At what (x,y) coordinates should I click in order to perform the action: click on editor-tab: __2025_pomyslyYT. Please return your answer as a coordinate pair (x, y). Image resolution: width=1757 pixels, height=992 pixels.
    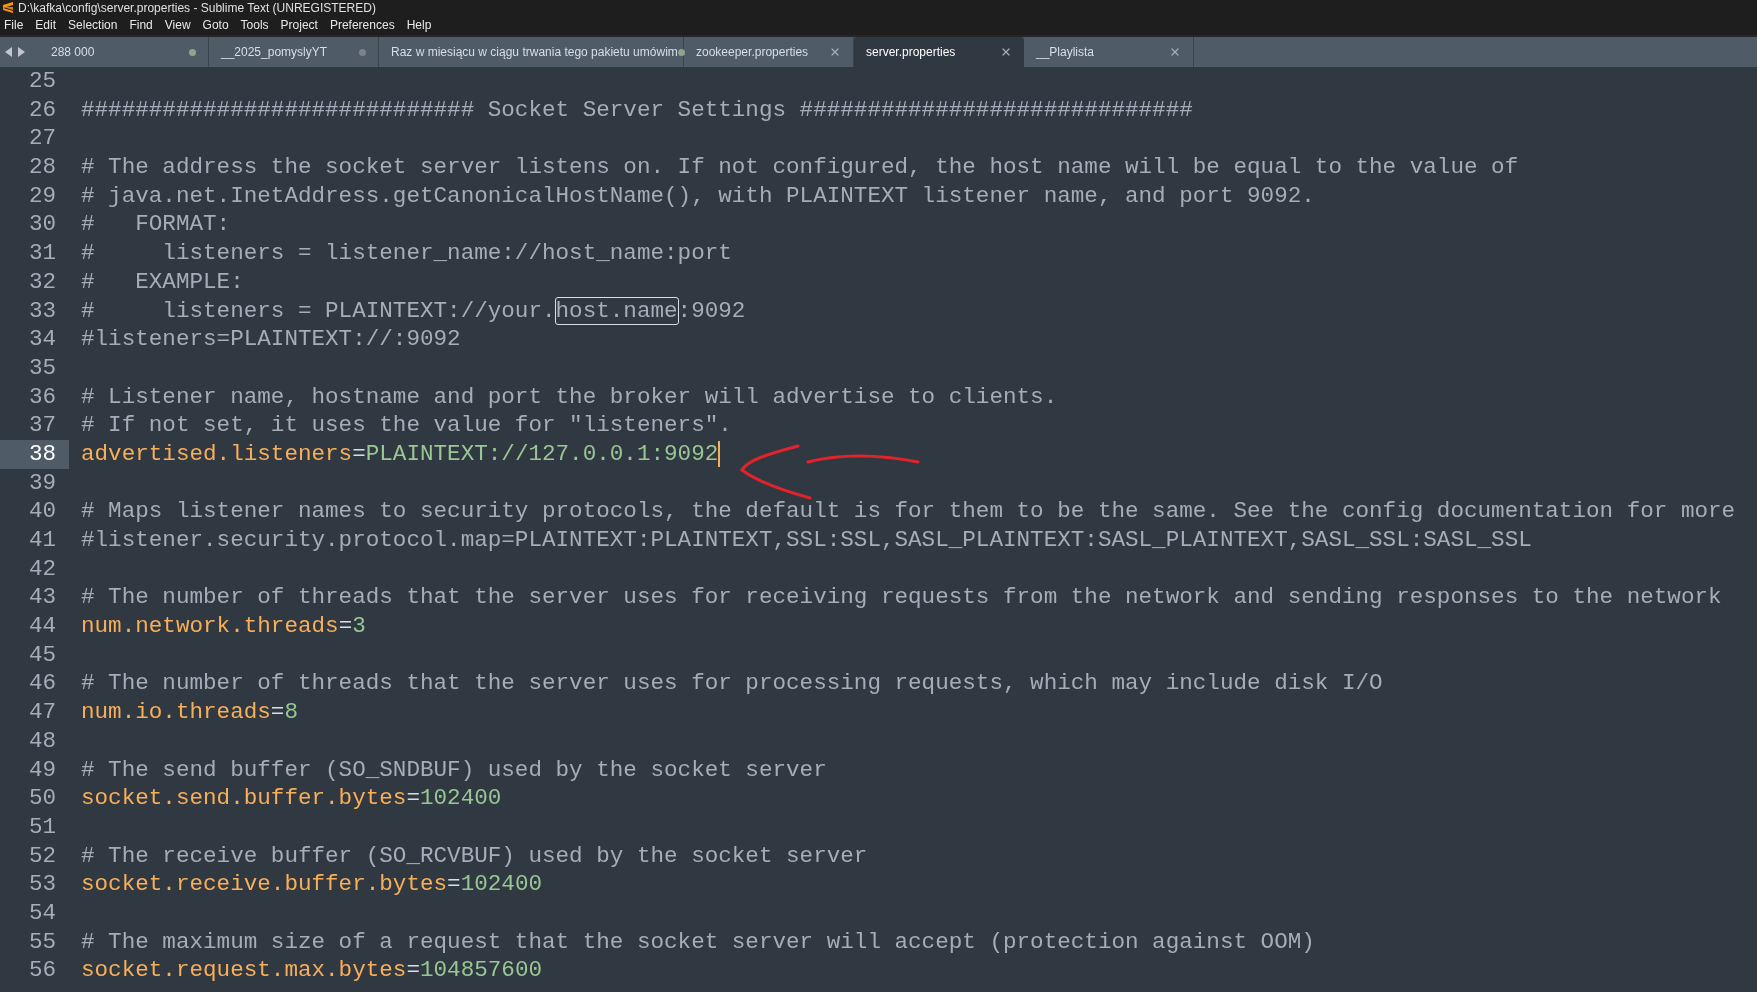
    Looking at the image, I should click on (294, 52).